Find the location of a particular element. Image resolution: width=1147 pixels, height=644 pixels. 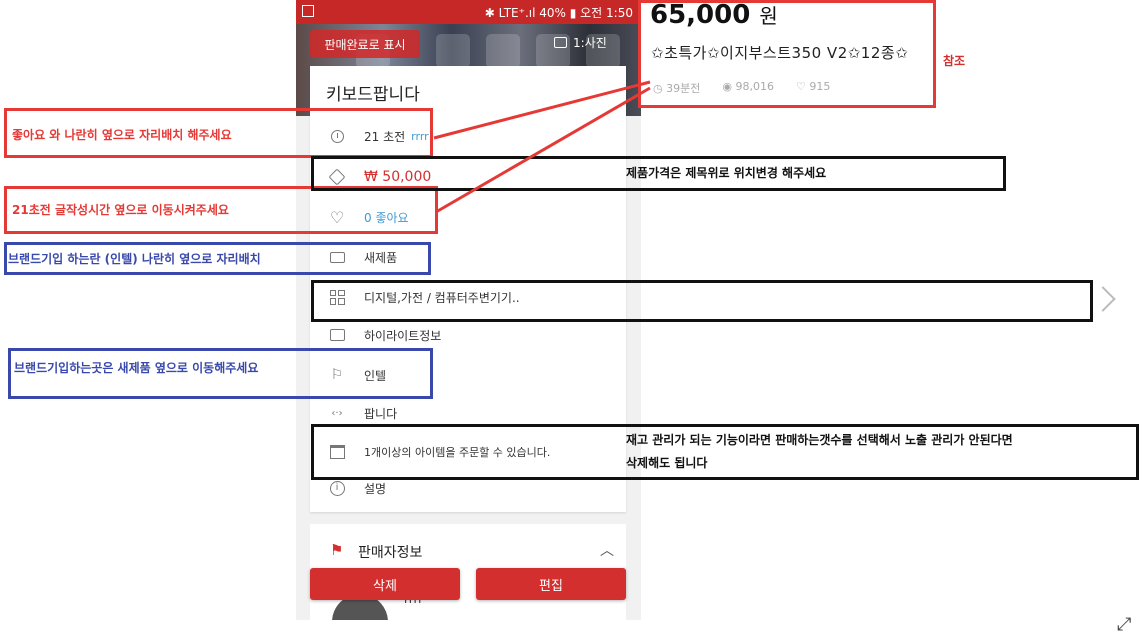

expand-icon: ⤢ is located at coordinates (1124, 624).